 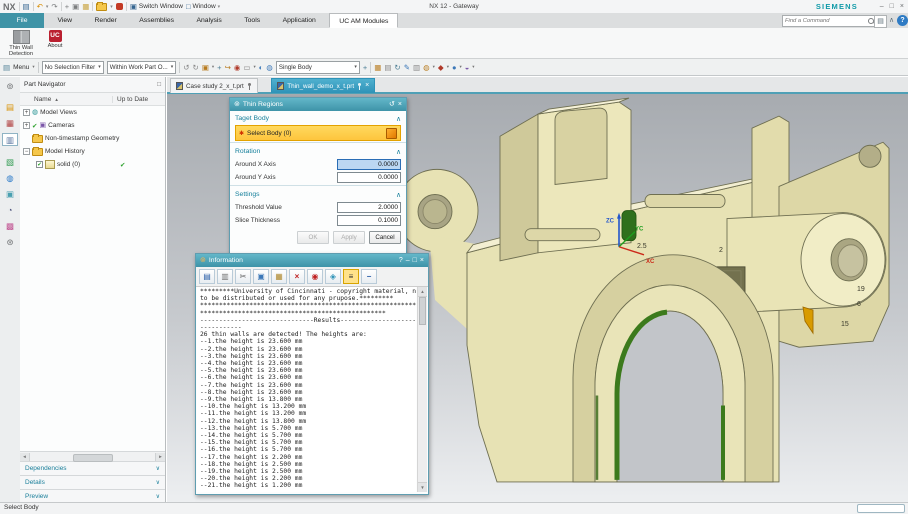 I want to click on tree-row-model-views: + ◍ Model Views, so click(x=92, y=112).